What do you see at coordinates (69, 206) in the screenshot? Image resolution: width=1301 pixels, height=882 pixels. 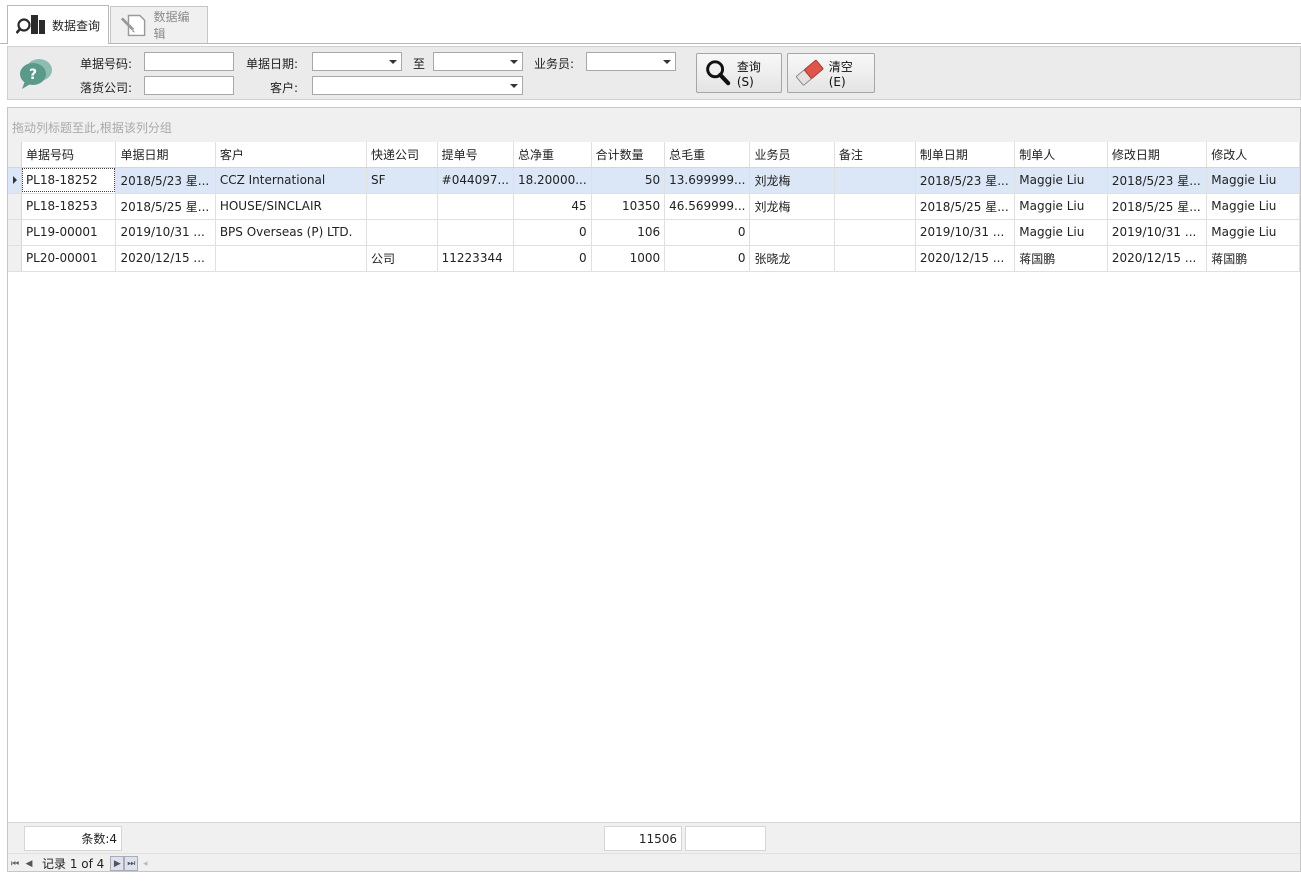 I see `table-cell: PL18-18253` at bounding box center [69, 206].